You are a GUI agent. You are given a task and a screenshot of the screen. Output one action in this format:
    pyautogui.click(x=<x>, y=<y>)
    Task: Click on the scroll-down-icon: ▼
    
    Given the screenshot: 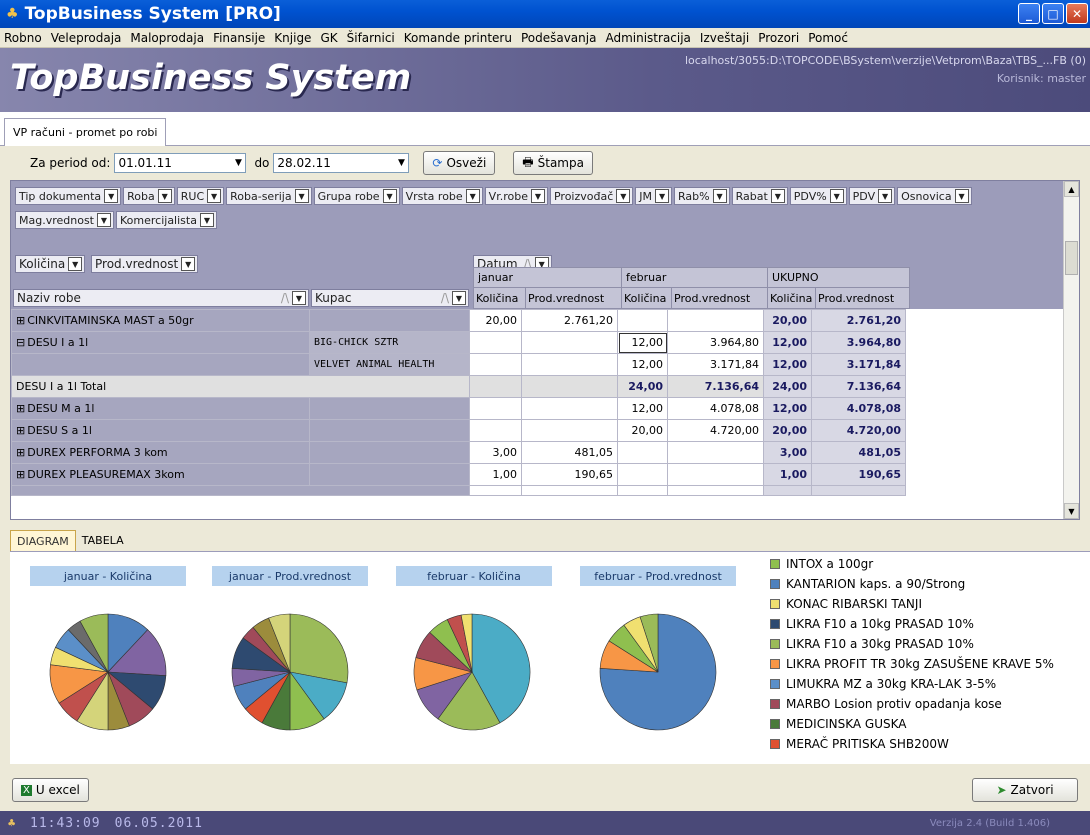 What is the action you would take?
    pyautogui.click(x=1071, y=511)
    